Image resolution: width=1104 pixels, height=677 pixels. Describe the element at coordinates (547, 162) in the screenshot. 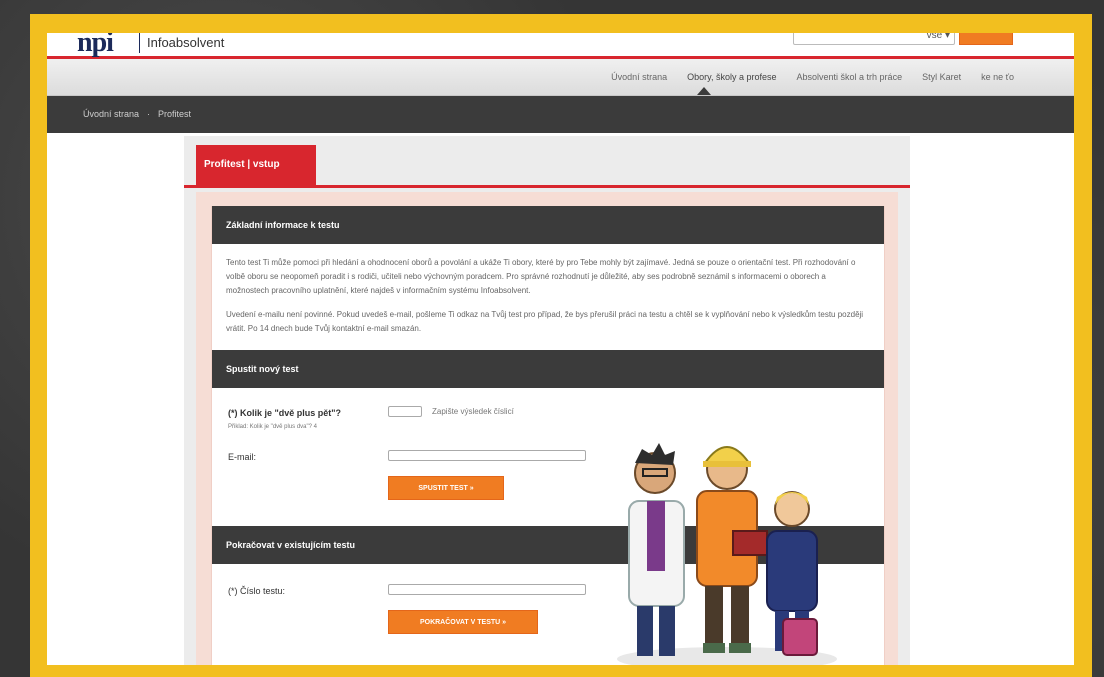

I see `tab-strip: Profitest | vstup` at that location.